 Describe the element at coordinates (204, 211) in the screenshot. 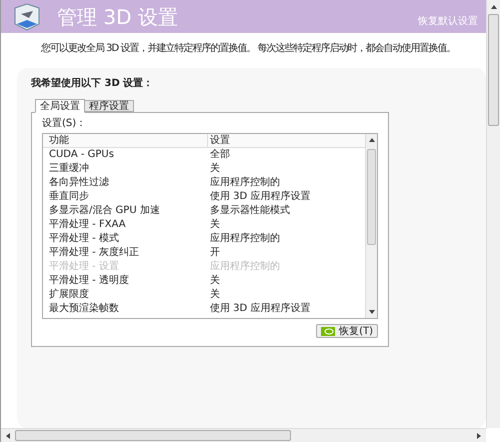

I see `settings-row: 多显示器/混合 GPU 加速 多显示器性能模式` at that location.